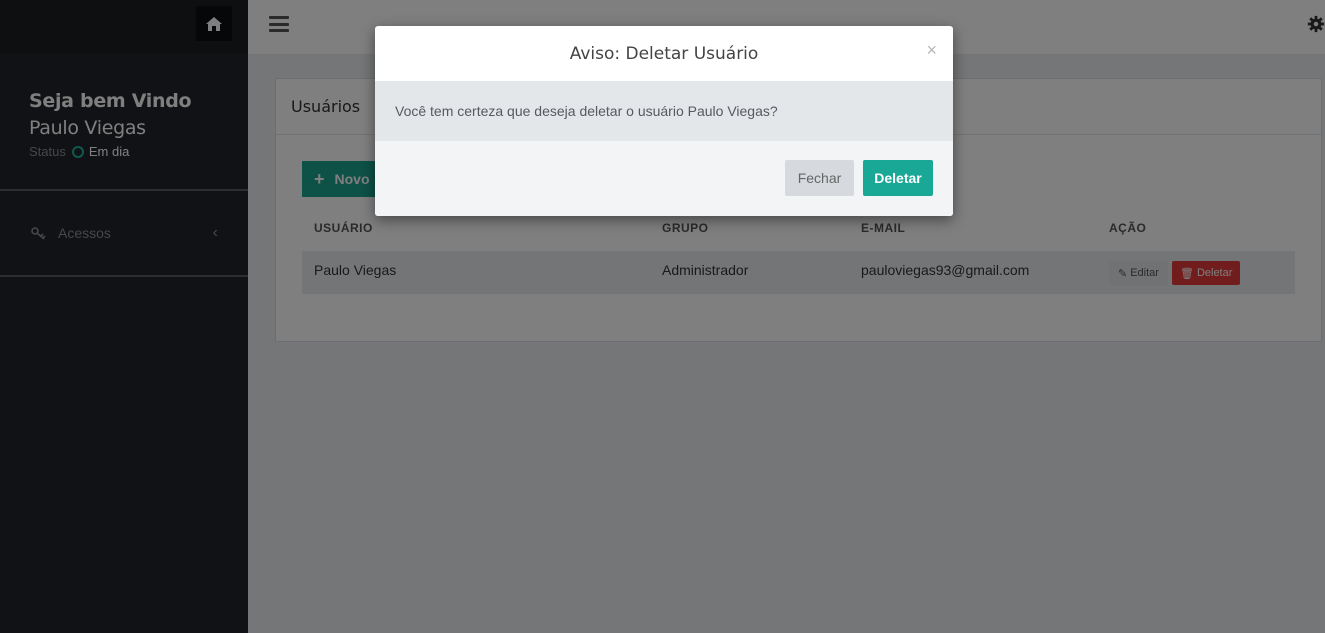  I want to click on modal-footer: Fechar Deletar, so click(664, 178).